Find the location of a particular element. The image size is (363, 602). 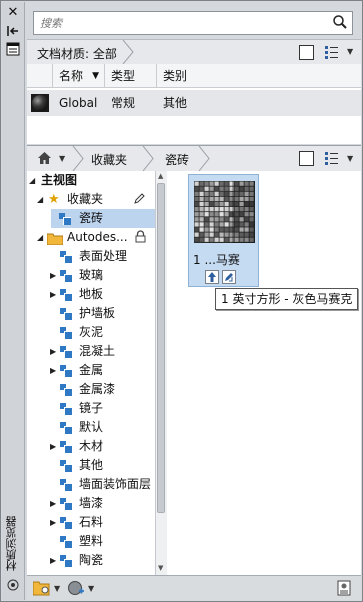

material-thumbnail-card: 1 ...马赛 is located at coordinates (223, 230).